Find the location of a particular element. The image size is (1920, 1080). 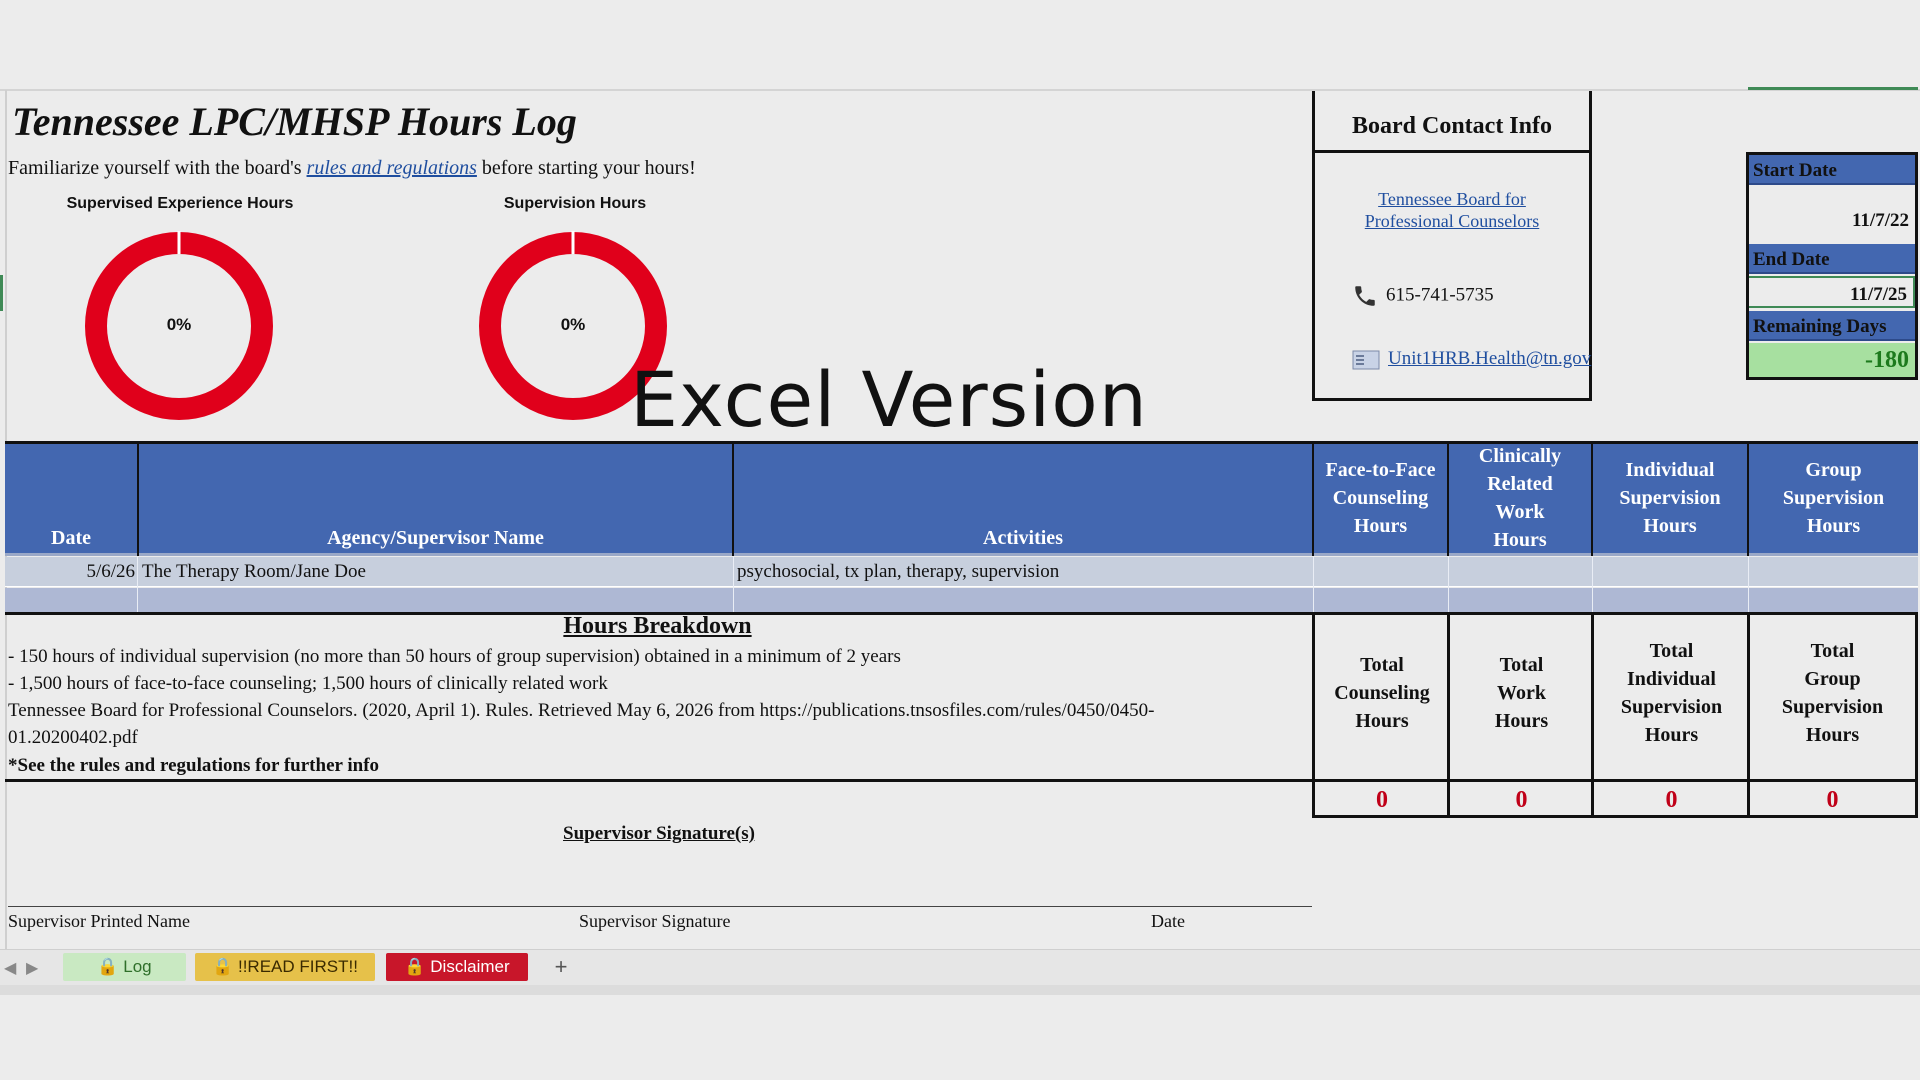

tab-label: !!READ FIRST!! is located at coordinates (297, 966).